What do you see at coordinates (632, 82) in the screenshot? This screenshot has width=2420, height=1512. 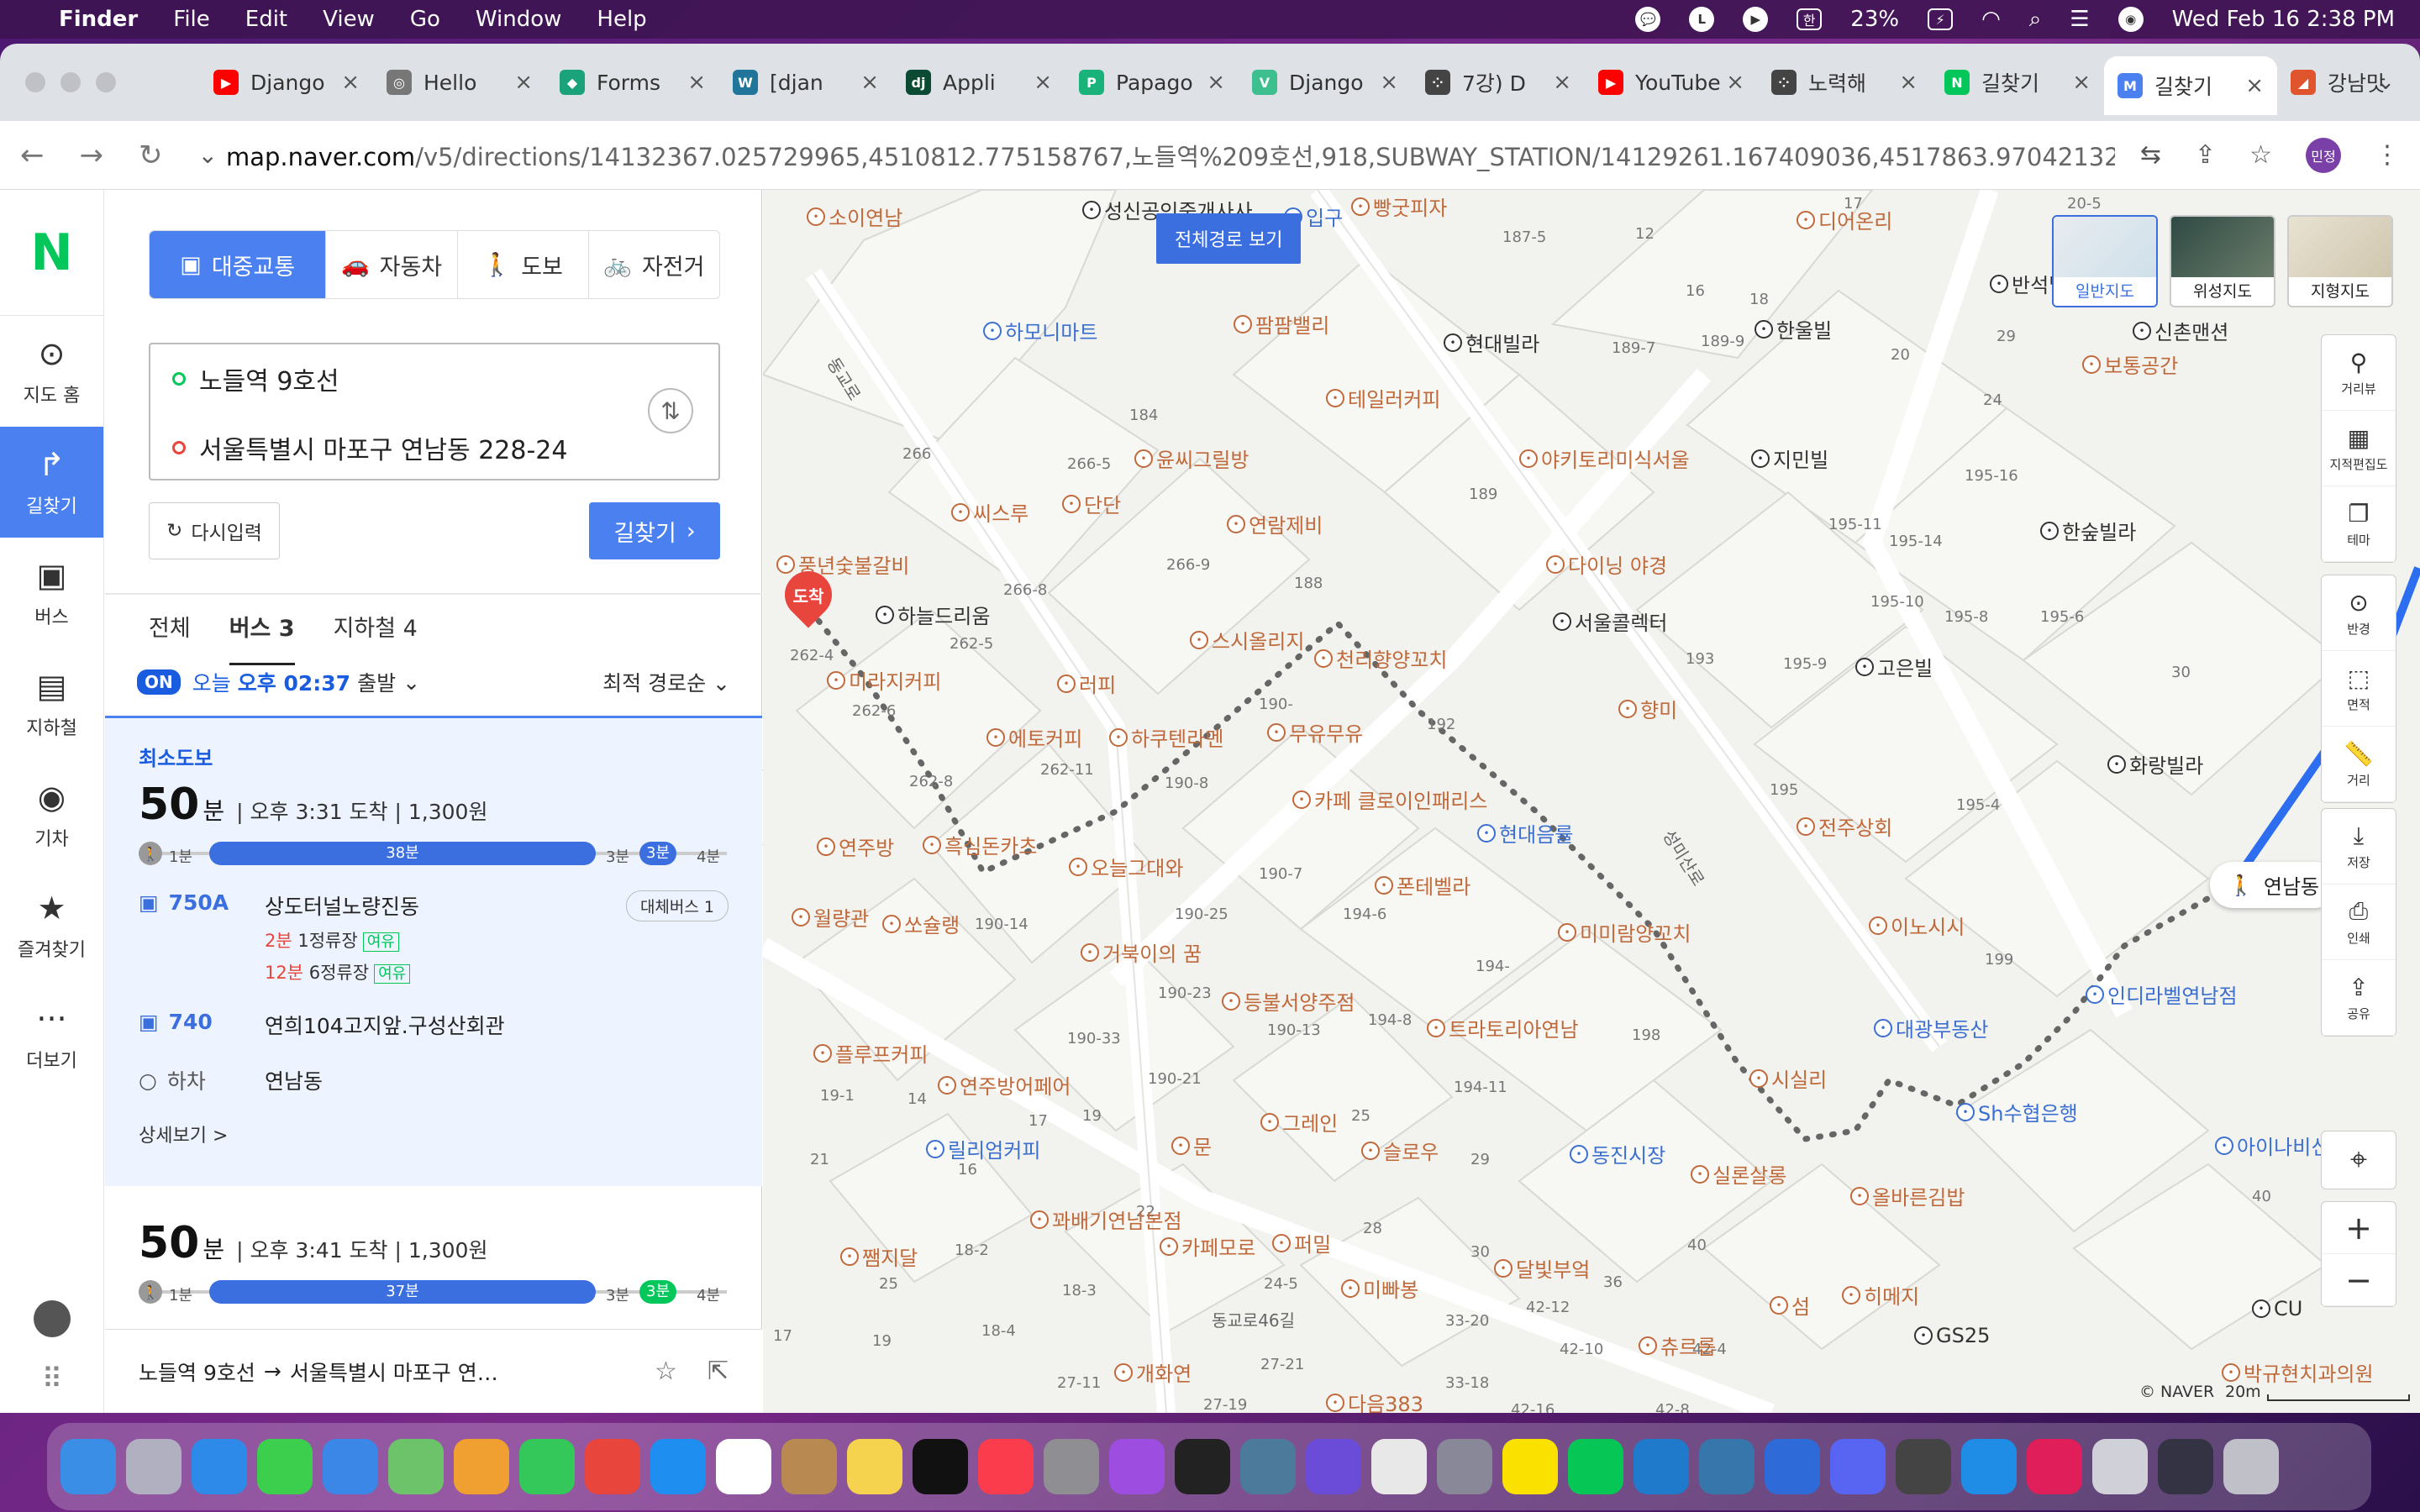 I see `browser-tab: ◆ Forms ×` at bounding box center [632, 82].